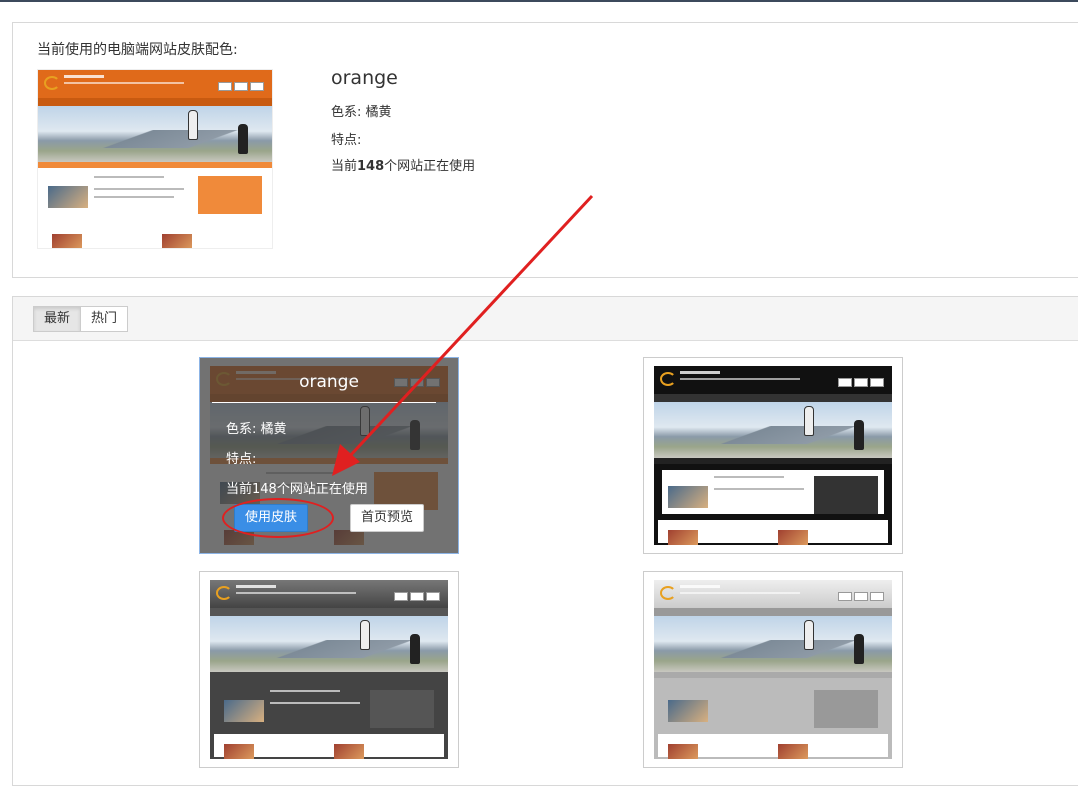 This screenshot has width=1078, height=786. What do you see at coordinates (329, 382) in the screenshot?
I see `overlay-skin-name: orange` at bounding box center [329, 382].